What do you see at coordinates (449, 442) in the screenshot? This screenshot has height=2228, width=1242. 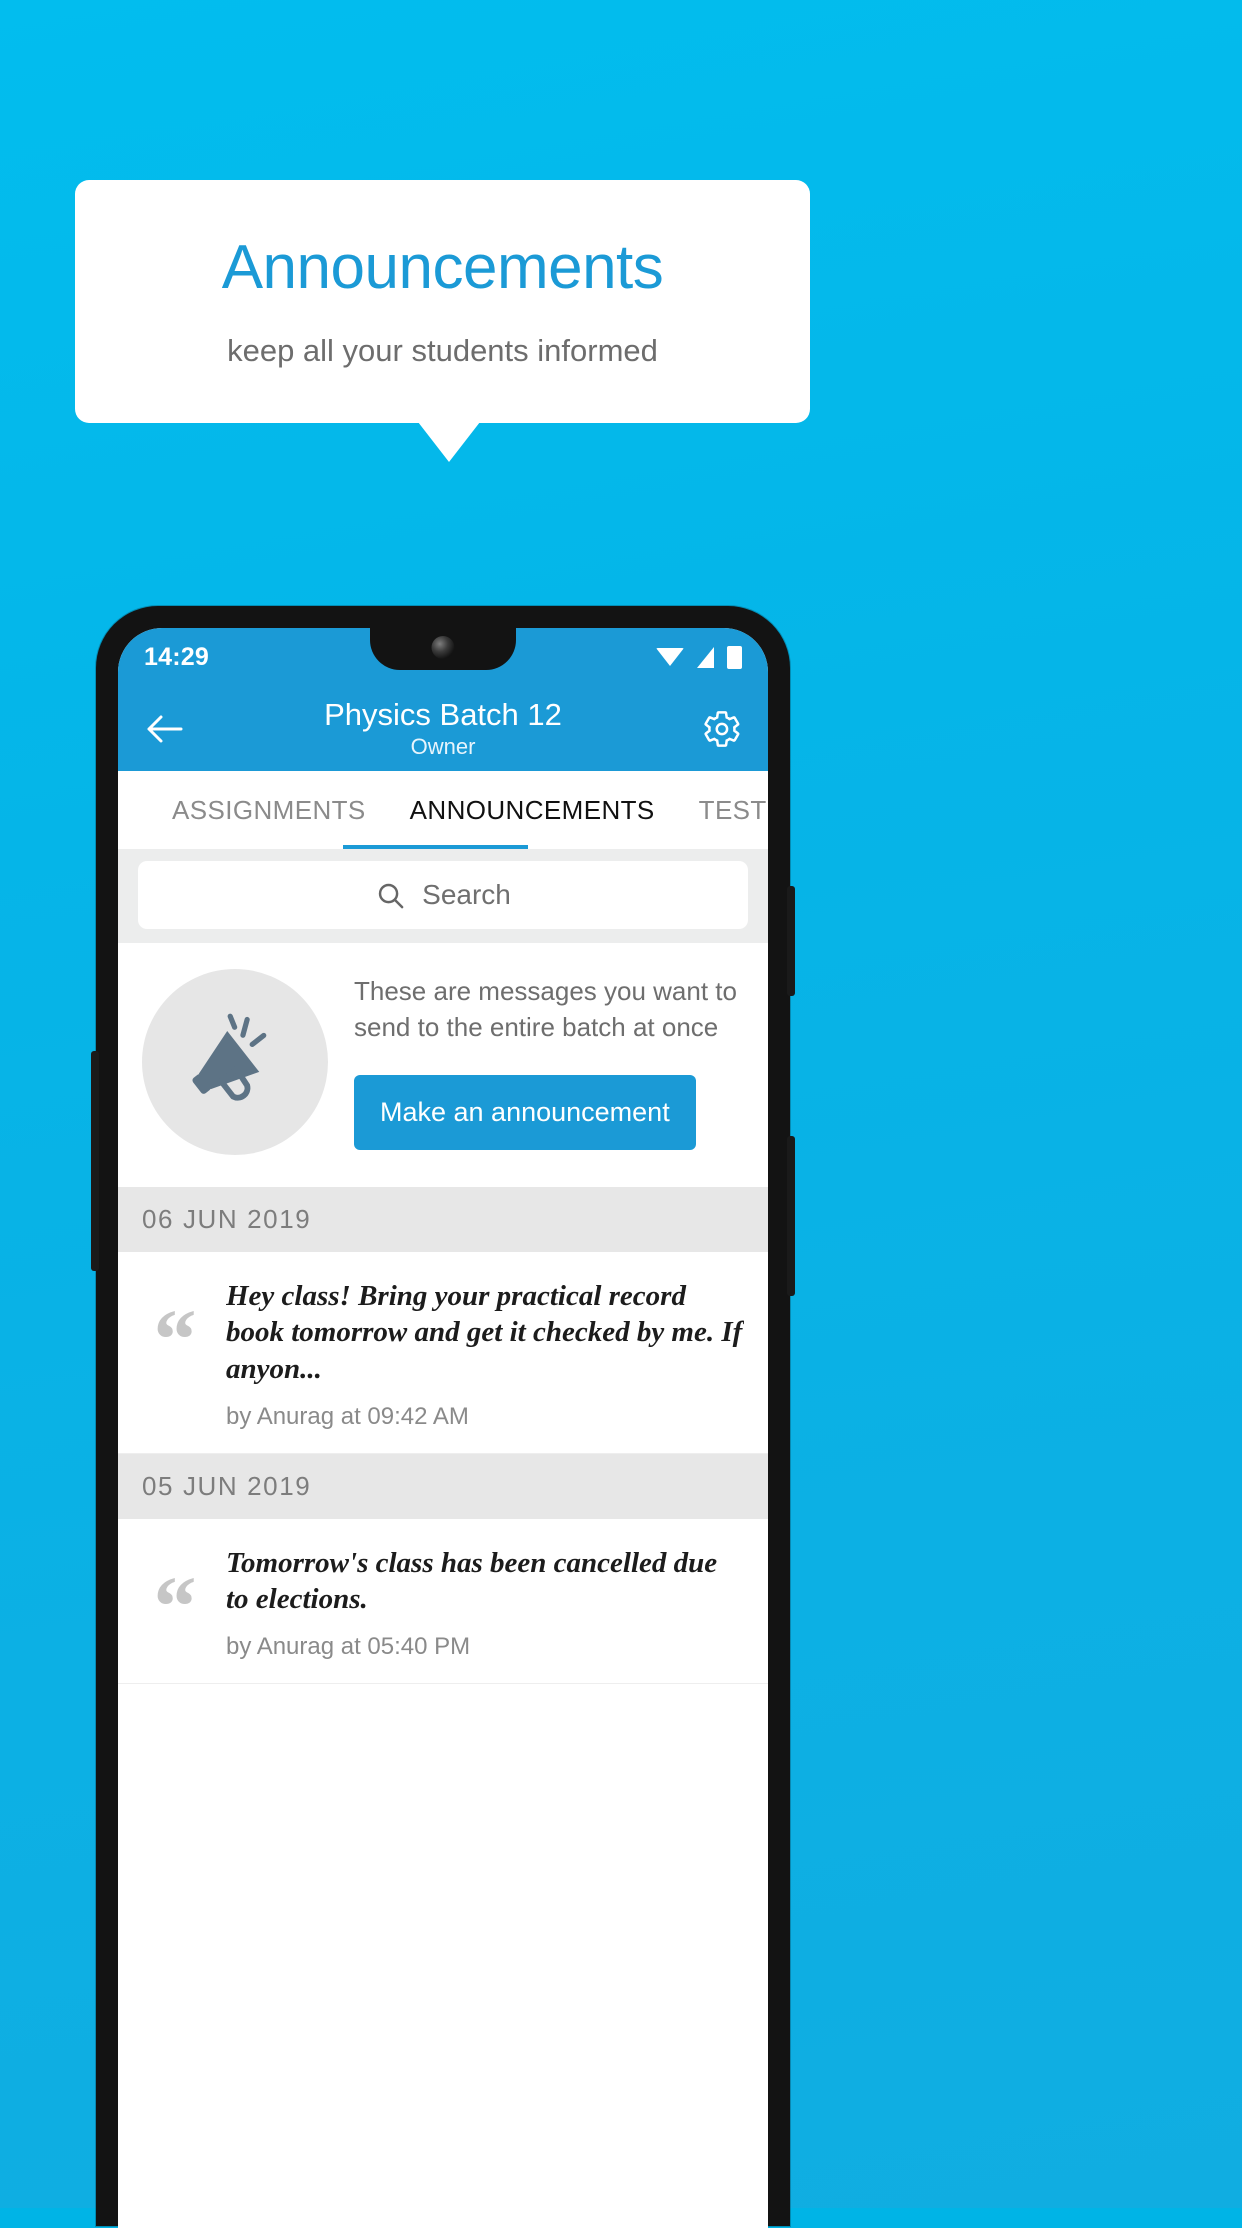 I see `speech-bubble-tail` at bounding box center [449, 442].